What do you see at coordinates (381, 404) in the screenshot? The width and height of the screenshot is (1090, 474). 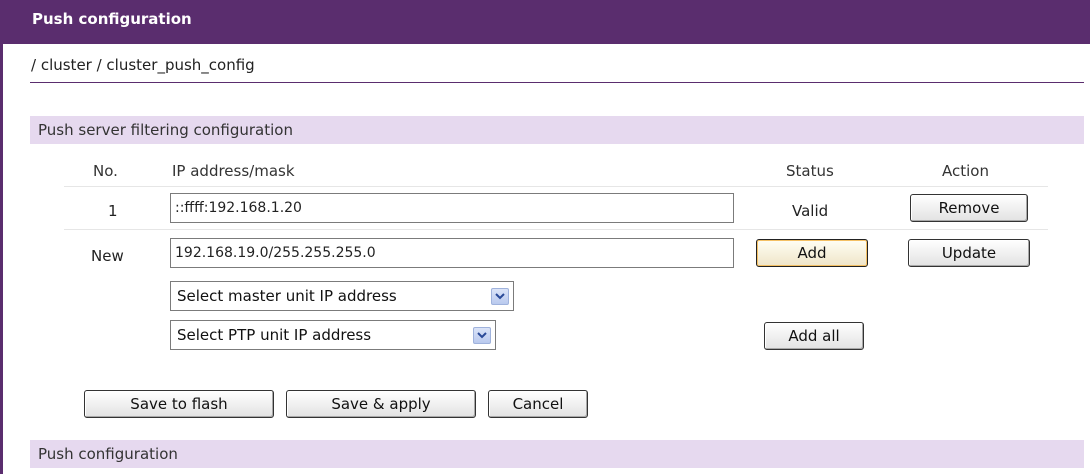 I see `save-and-apply-button: Save & apply` at bounding box center [381, 404].